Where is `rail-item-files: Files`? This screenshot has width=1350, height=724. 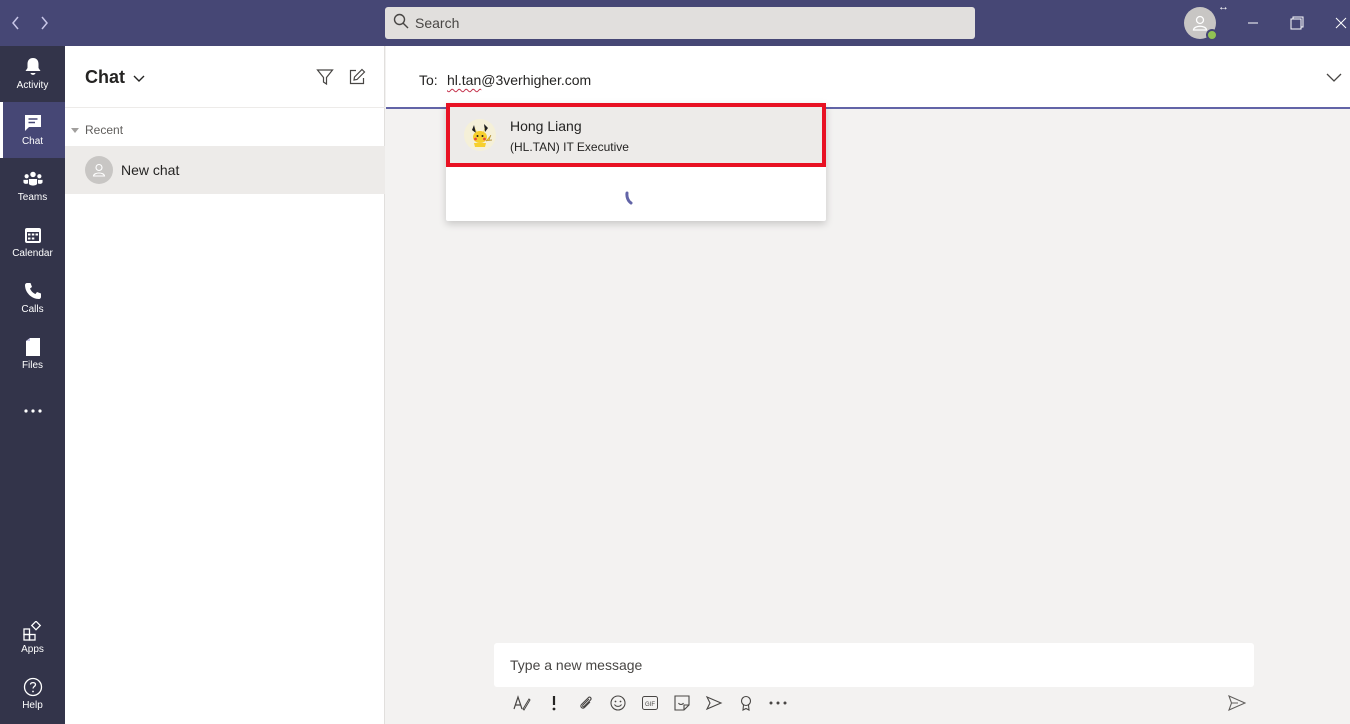 rail-item-files: Files is located at coordinates (32, 354).